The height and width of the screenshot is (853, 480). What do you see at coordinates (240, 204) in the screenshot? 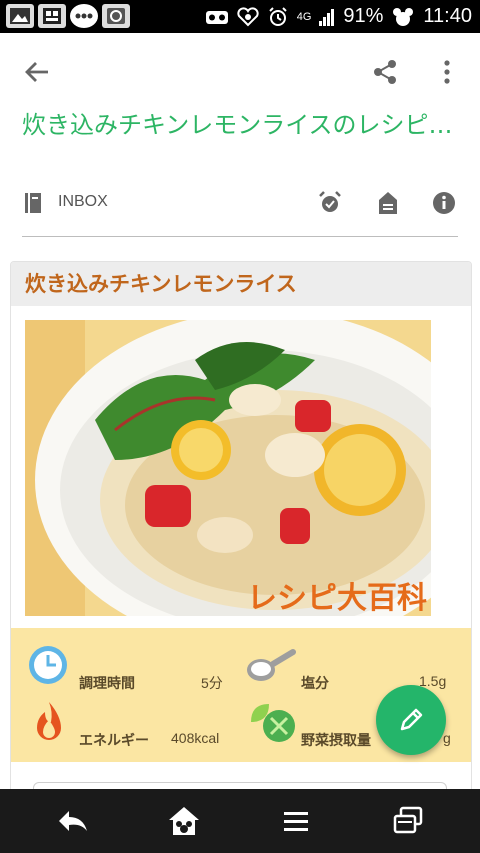
I see `message-meta-row: INBOX` at bounding box center [240, 204].